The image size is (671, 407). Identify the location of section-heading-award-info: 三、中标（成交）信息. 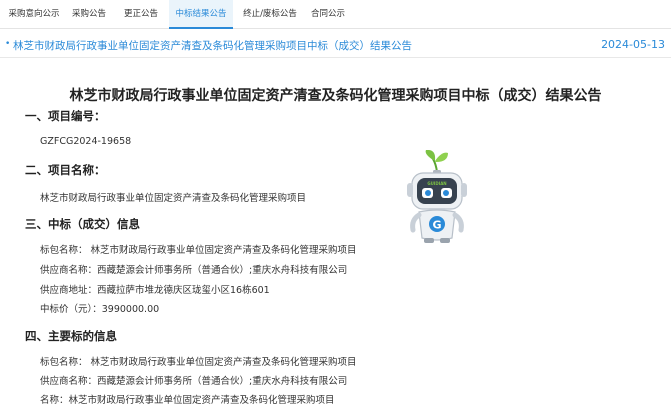
(82, 224).